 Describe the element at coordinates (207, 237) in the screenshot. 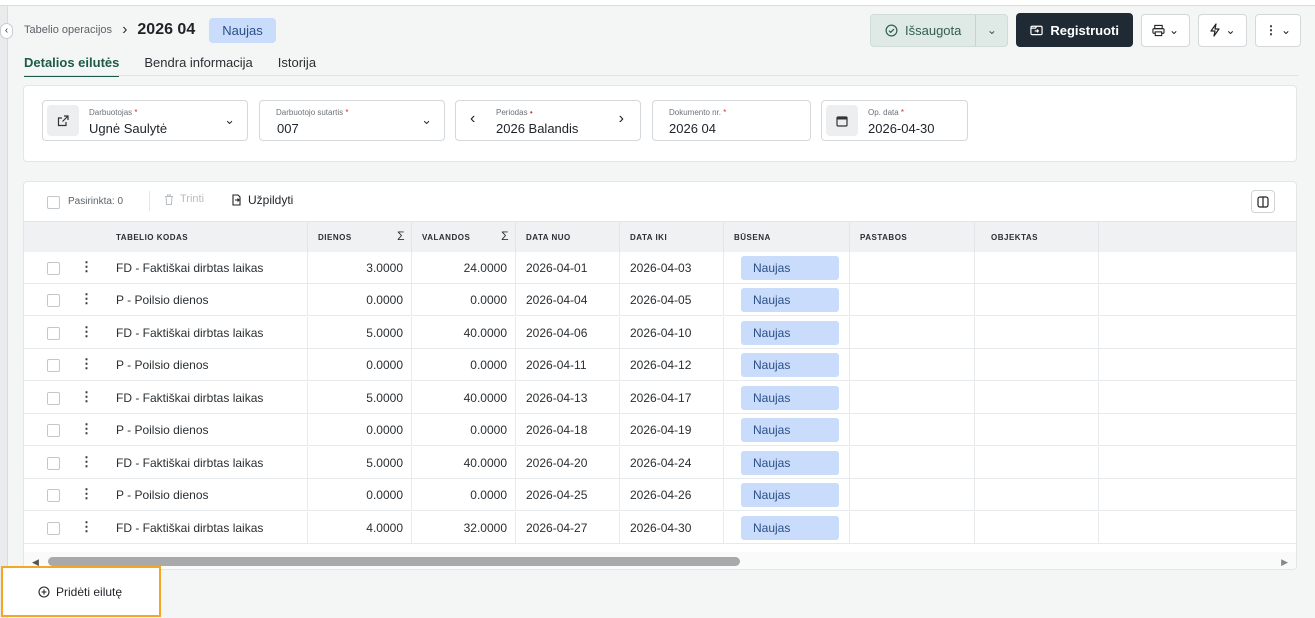

I see `column-header-code: TABELIO KODAS` at that location.